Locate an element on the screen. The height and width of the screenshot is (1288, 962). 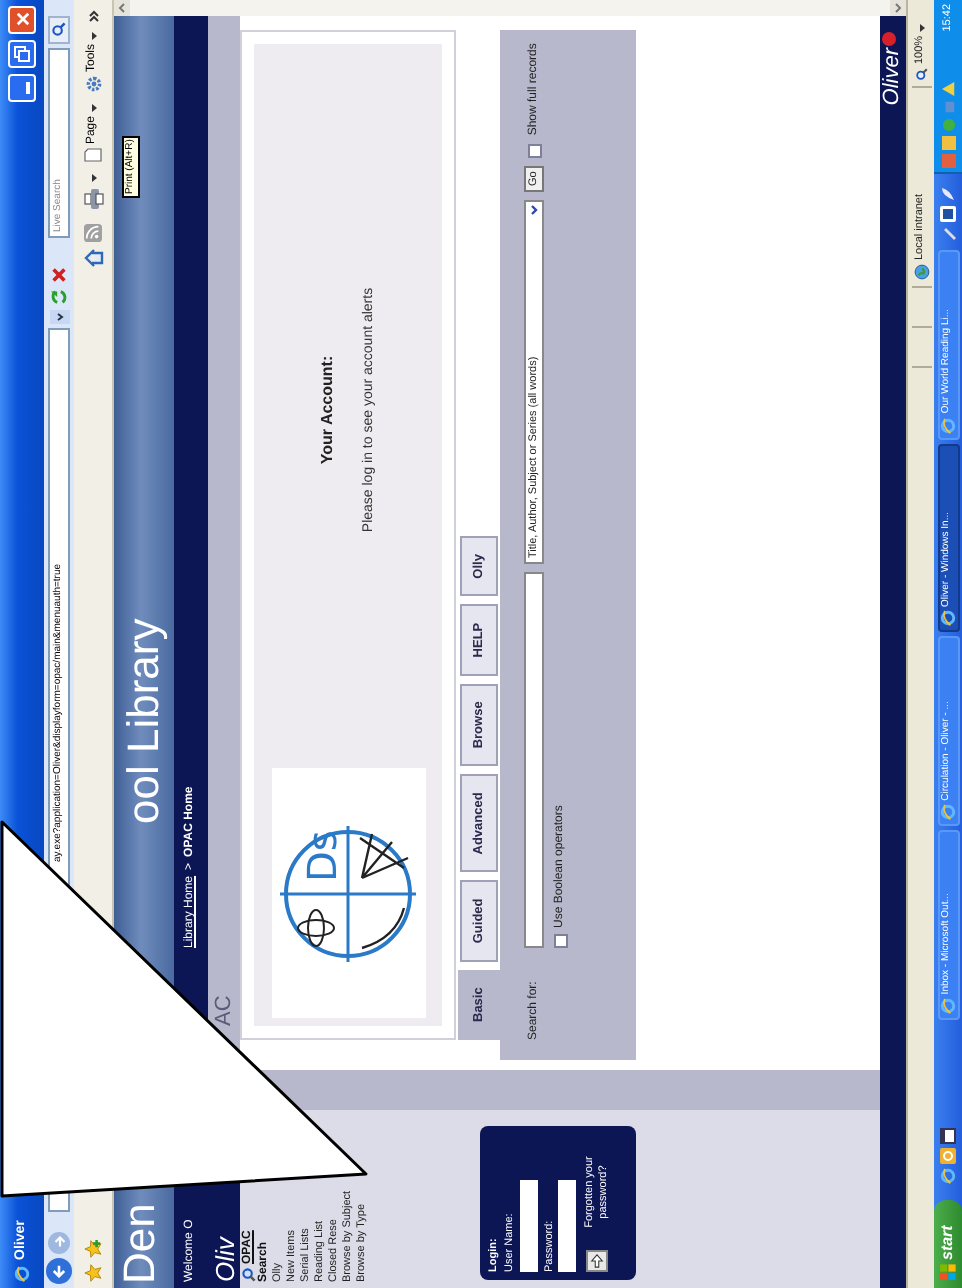
page-icon is located at coordinates (93, 155).